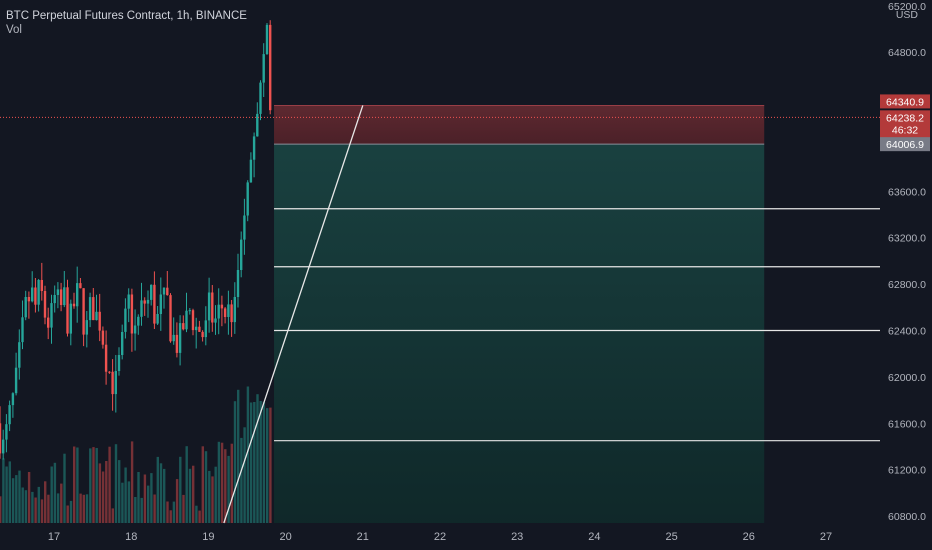  I want to click on x-axis-tick-label: 18, so click(131, 537).